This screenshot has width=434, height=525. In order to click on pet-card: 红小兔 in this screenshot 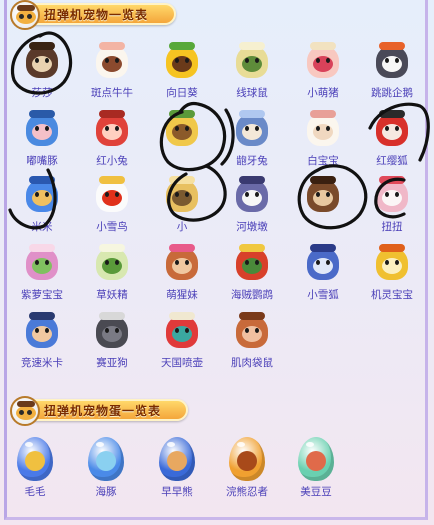, I will do `click(112, 139)`.